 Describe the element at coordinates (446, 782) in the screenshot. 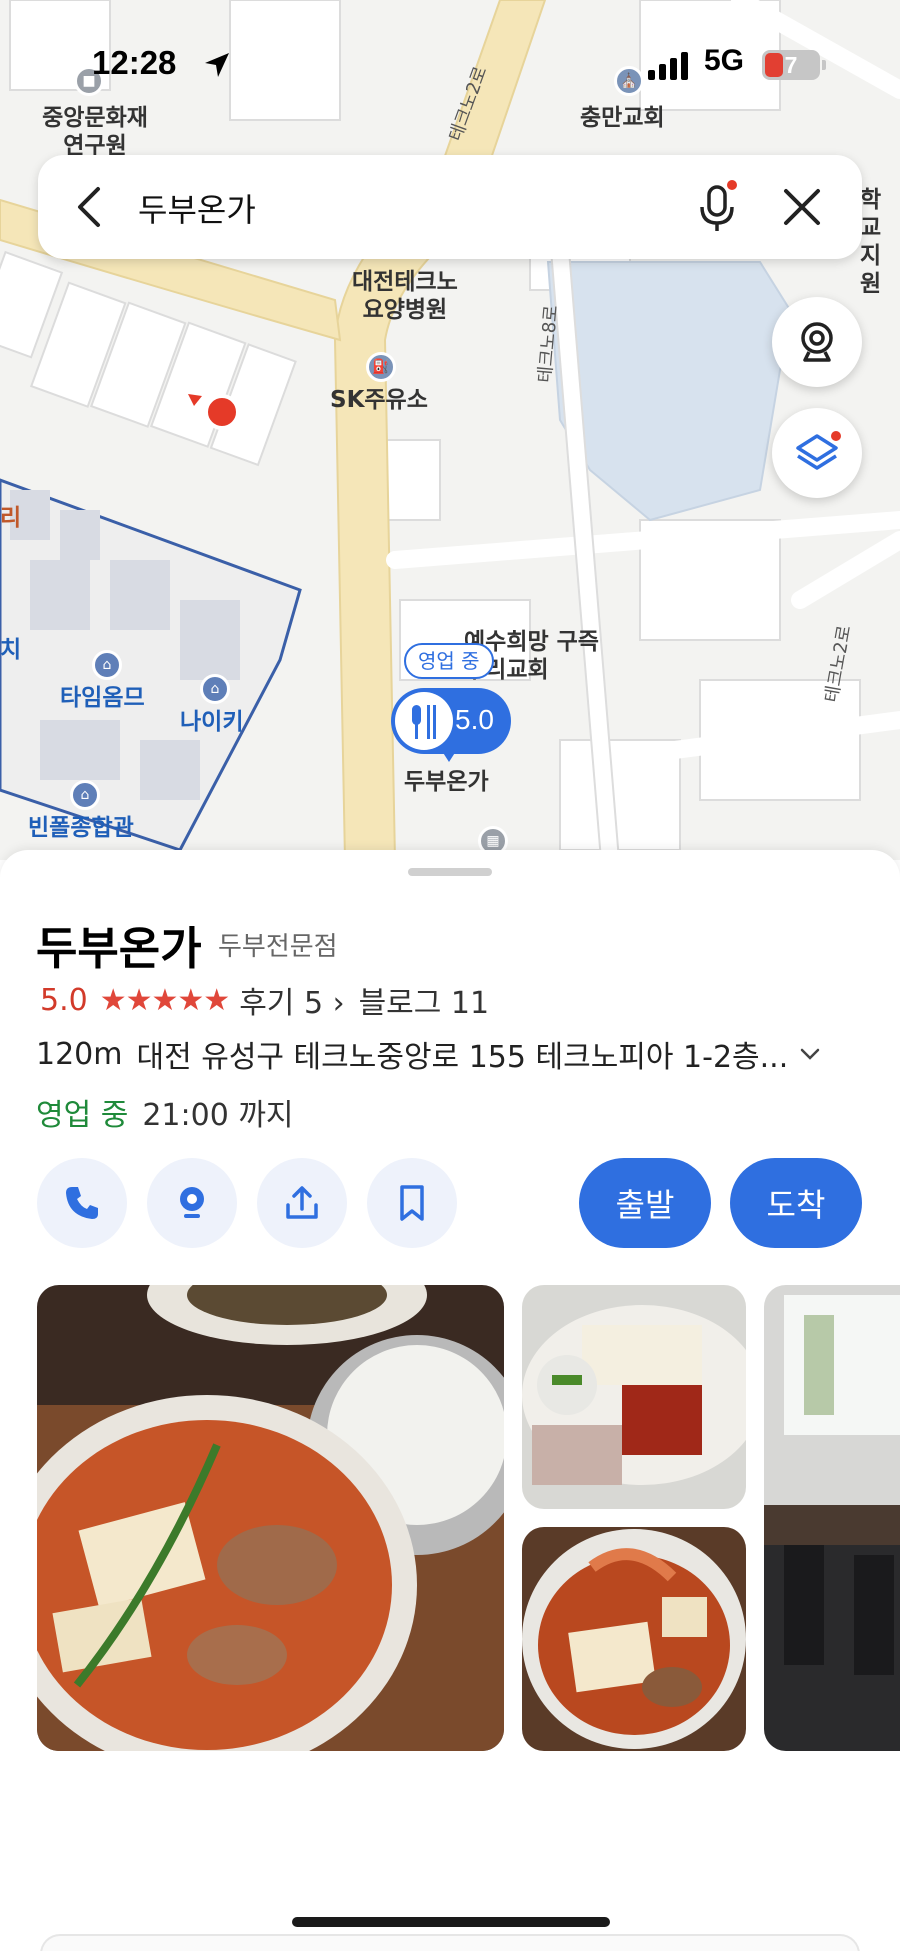

I see `marker-place-label: 두부온가` at that location.